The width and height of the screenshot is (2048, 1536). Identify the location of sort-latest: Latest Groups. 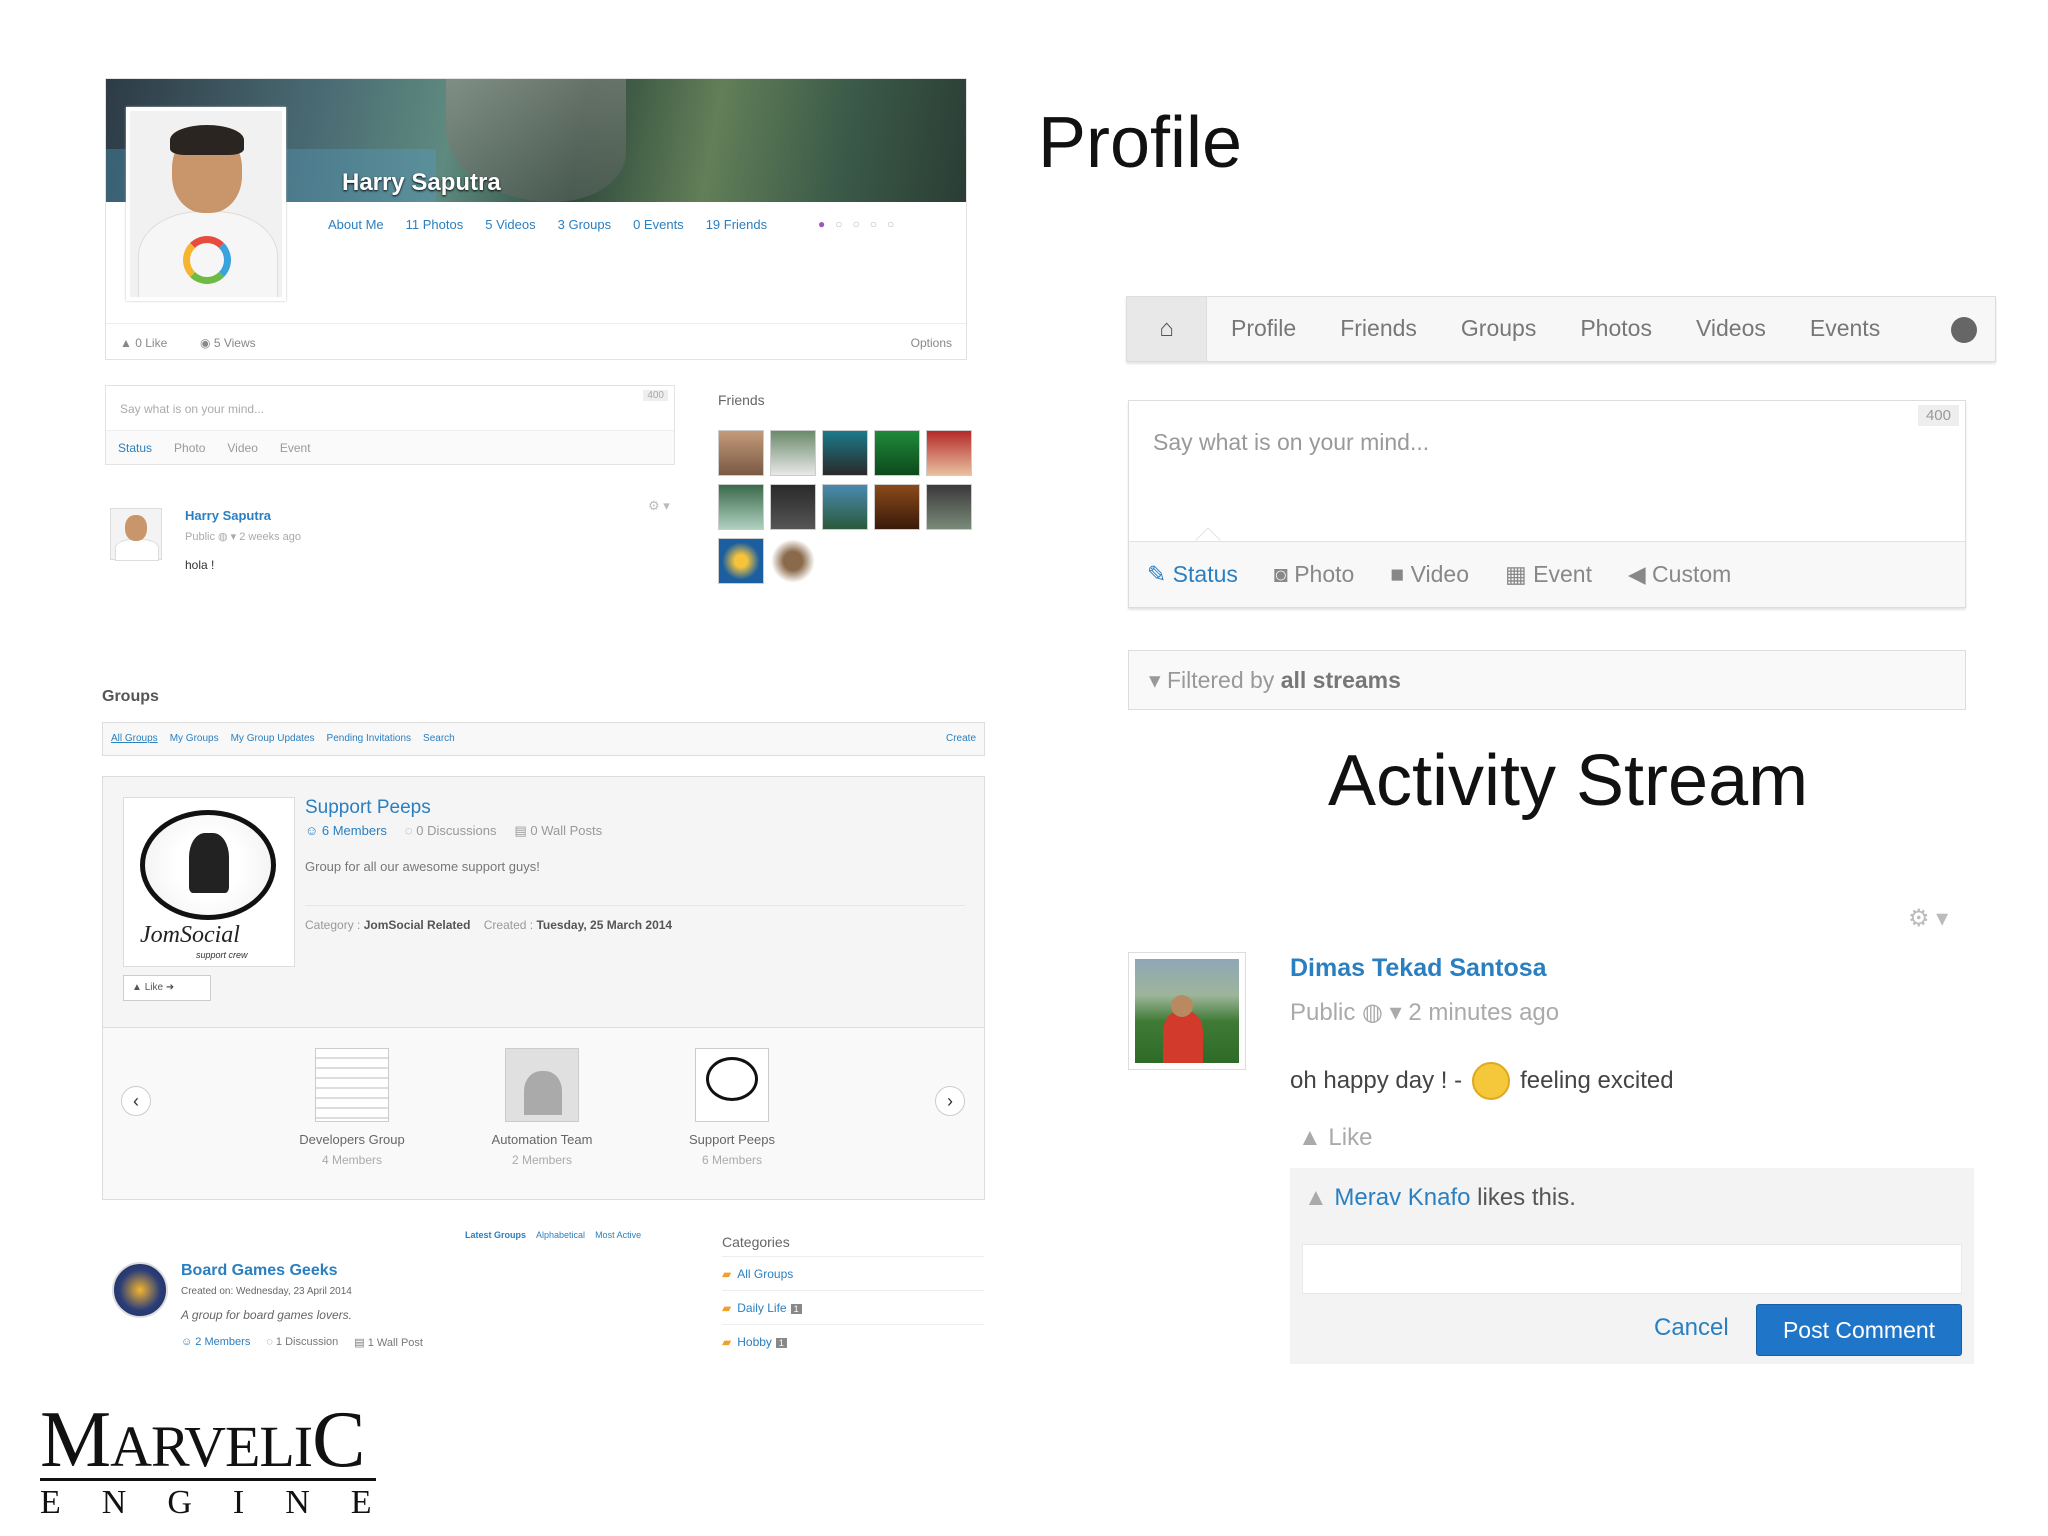
(495, 1235).